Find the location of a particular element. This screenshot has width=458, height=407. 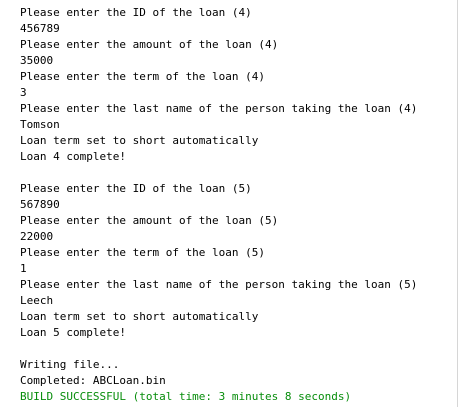

console-prompt-line: Please enter the ID of the loan (4) is located at coordinates (136, 12).